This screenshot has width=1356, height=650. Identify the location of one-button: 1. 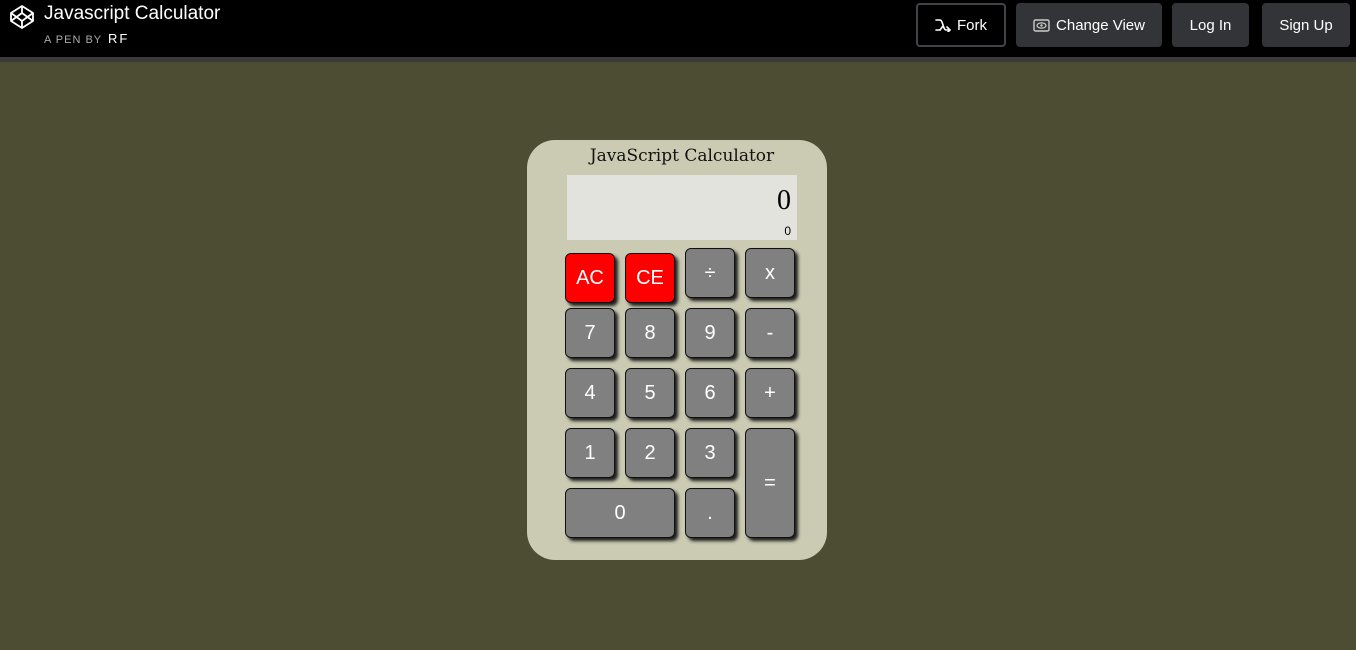
(590, 453).